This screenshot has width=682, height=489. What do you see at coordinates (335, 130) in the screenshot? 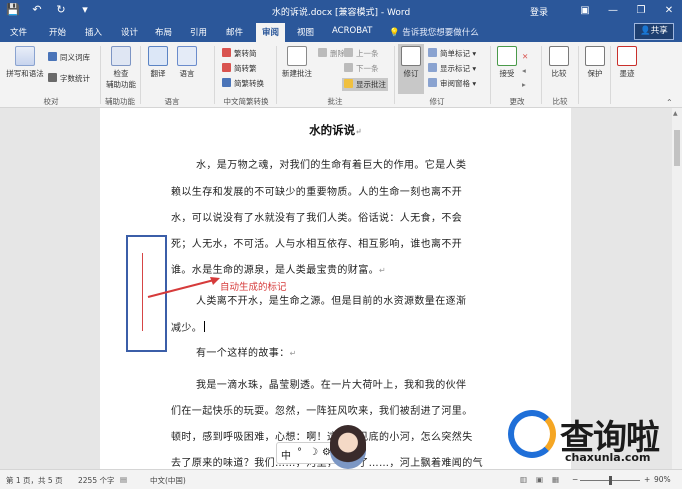
I see `document-heading: 水的诉说↵` at bounding box center [335, 130].